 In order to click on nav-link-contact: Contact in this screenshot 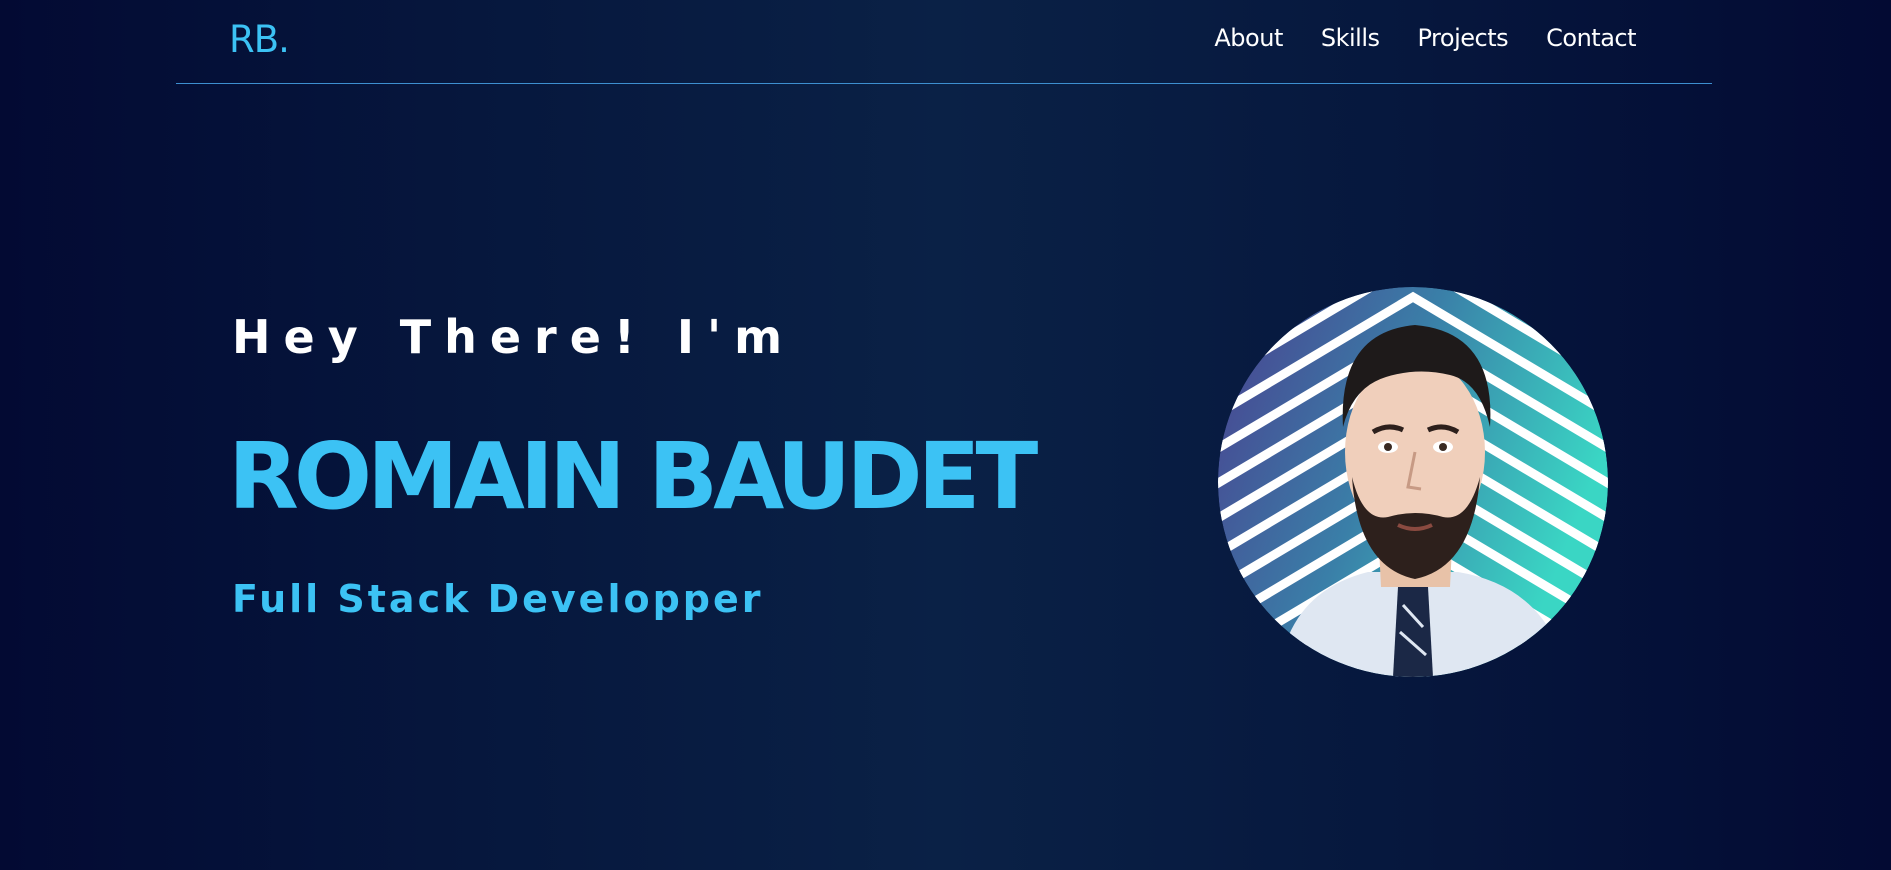, I will do `click(1591, 38)`.